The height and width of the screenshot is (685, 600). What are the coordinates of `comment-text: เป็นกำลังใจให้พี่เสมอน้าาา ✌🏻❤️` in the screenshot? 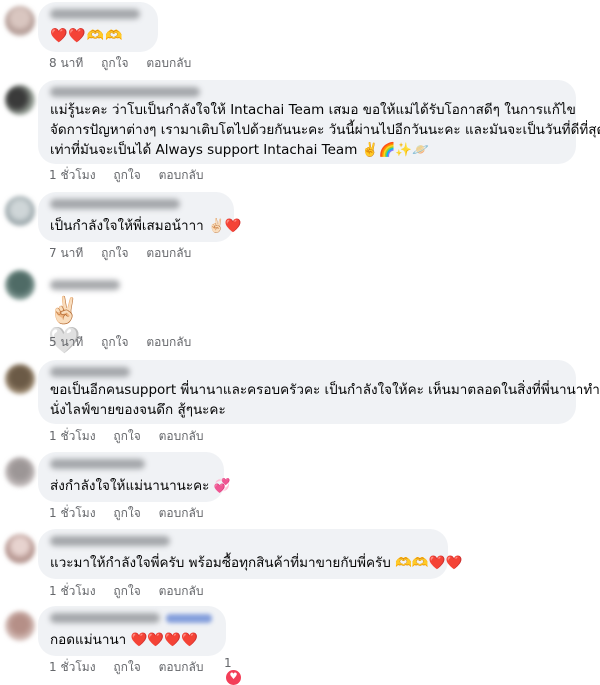 It's located at (146, 226).